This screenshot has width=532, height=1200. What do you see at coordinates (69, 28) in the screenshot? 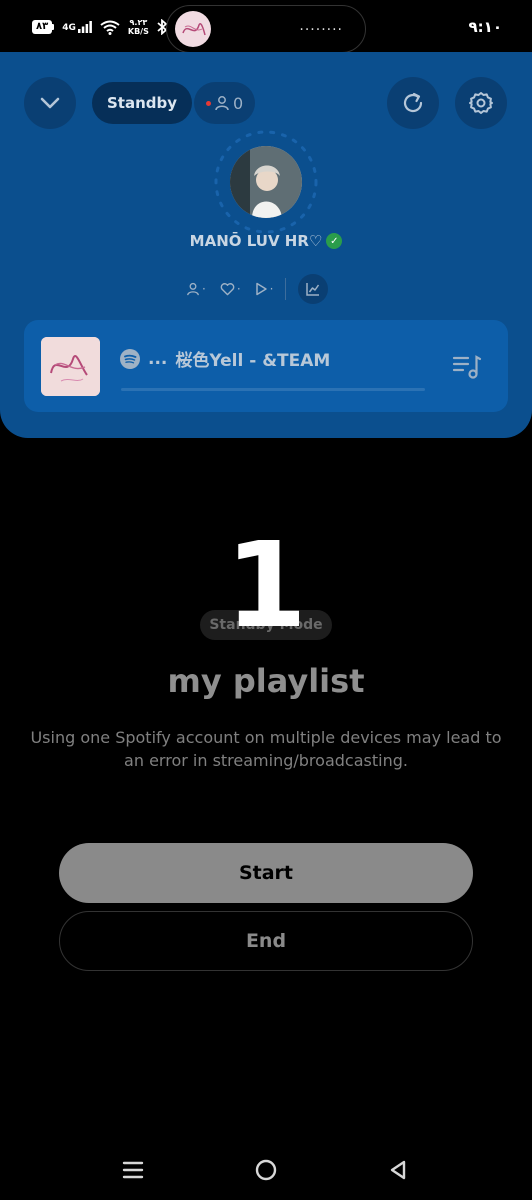
I see `network-type: 4G` at bounding box center [69, 28].